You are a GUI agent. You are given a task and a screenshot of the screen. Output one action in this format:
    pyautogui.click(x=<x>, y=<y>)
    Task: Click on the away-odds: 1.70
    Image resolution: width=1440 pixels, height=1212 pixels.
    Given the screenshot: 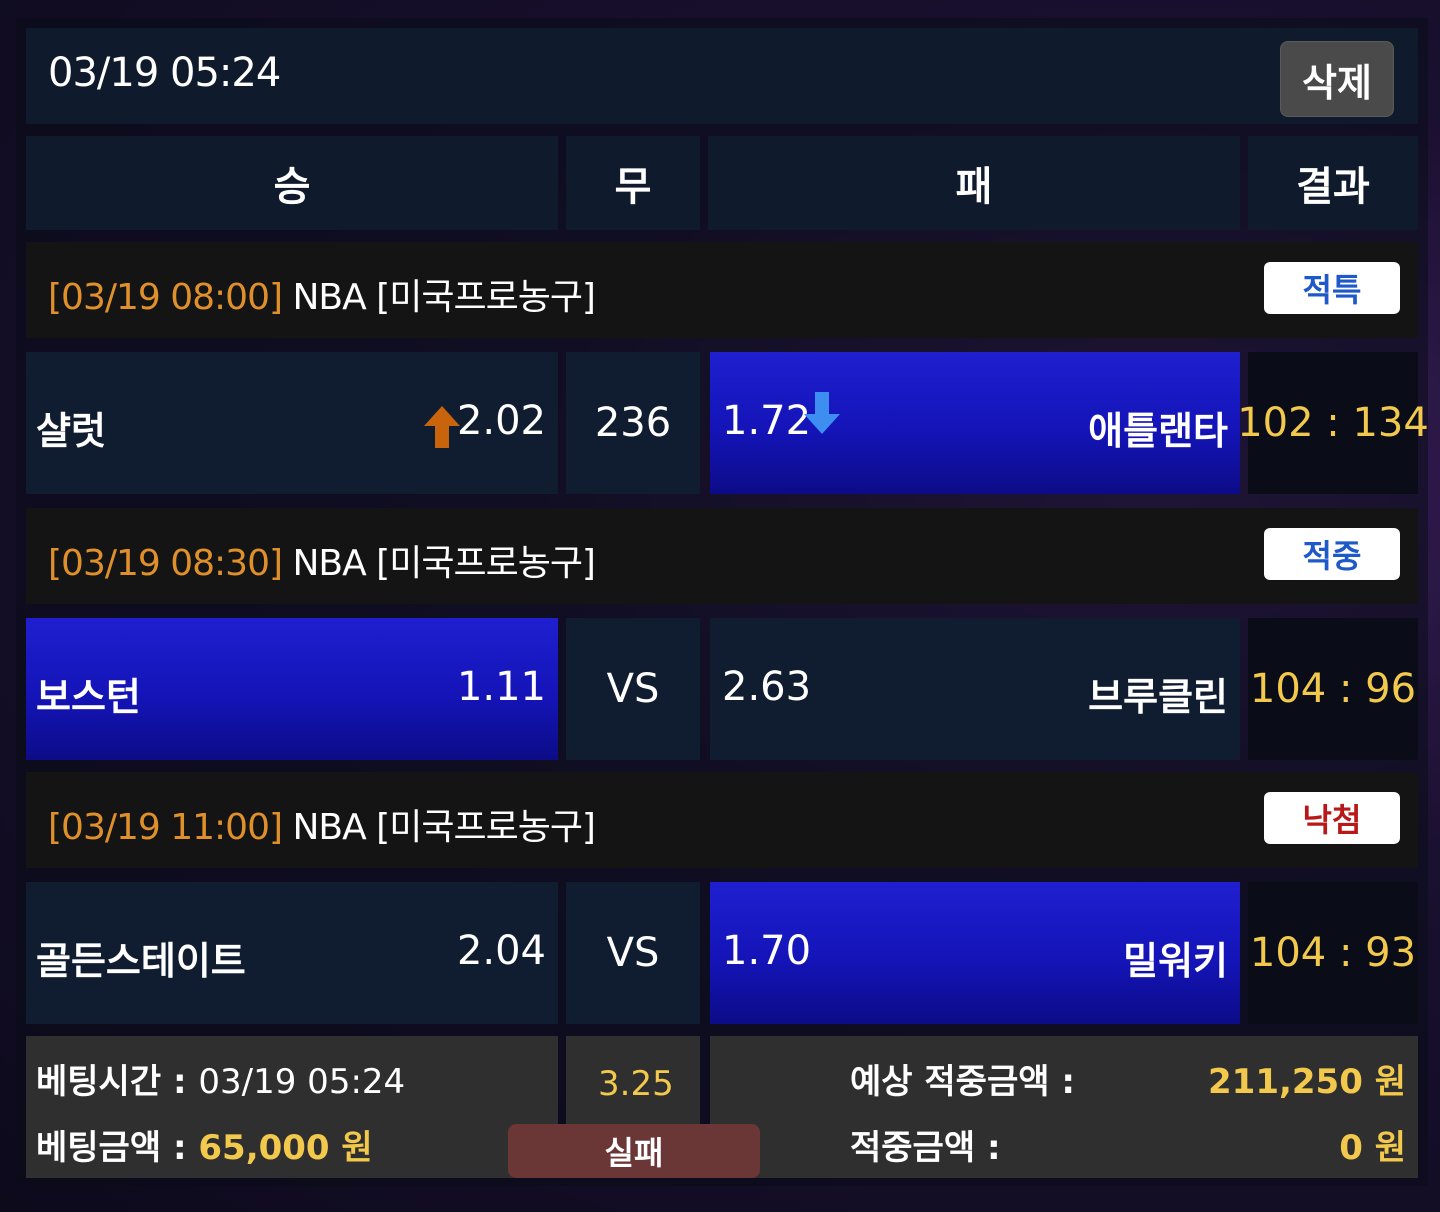 What is the action you would take?
    pyautogui.click(x=767, y=951)
    